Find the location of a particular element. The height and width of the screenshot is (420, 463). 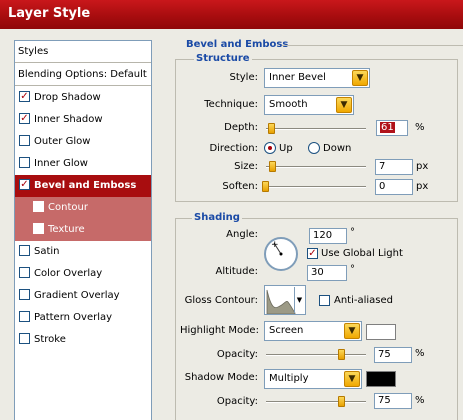

angle-wheel: + is located at coordinates (281, 254).